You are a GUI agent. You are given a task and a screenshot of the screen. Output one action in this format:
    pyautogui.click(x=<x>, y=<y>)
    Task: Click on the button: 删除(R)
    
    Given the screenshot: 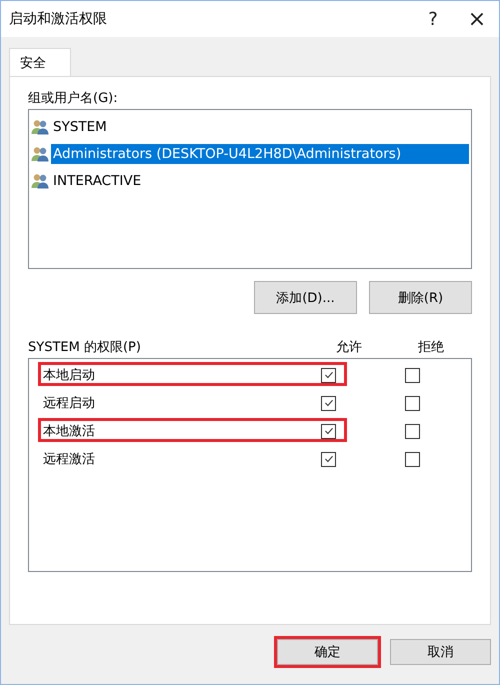 What is the action you would take?
    pyautogui.click(x=420, y=297)
    